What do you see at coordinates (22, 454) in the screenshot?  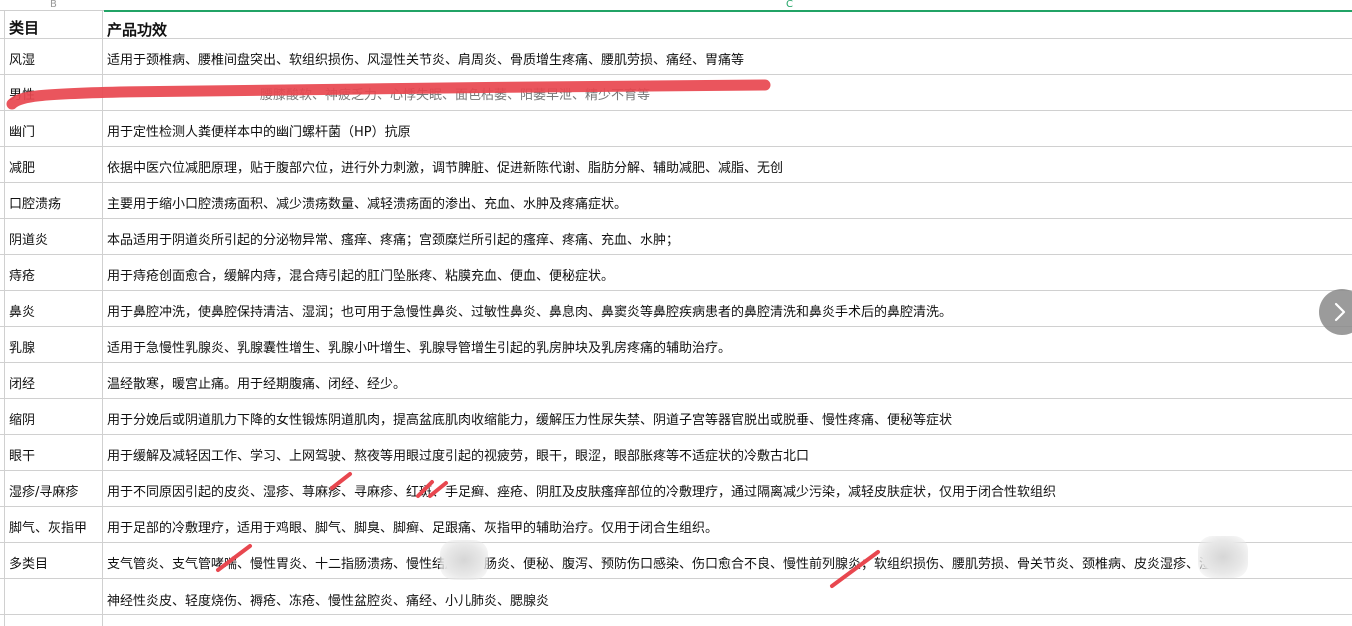 I see `cell-category: 眼干` at bounding box center [22, 454].